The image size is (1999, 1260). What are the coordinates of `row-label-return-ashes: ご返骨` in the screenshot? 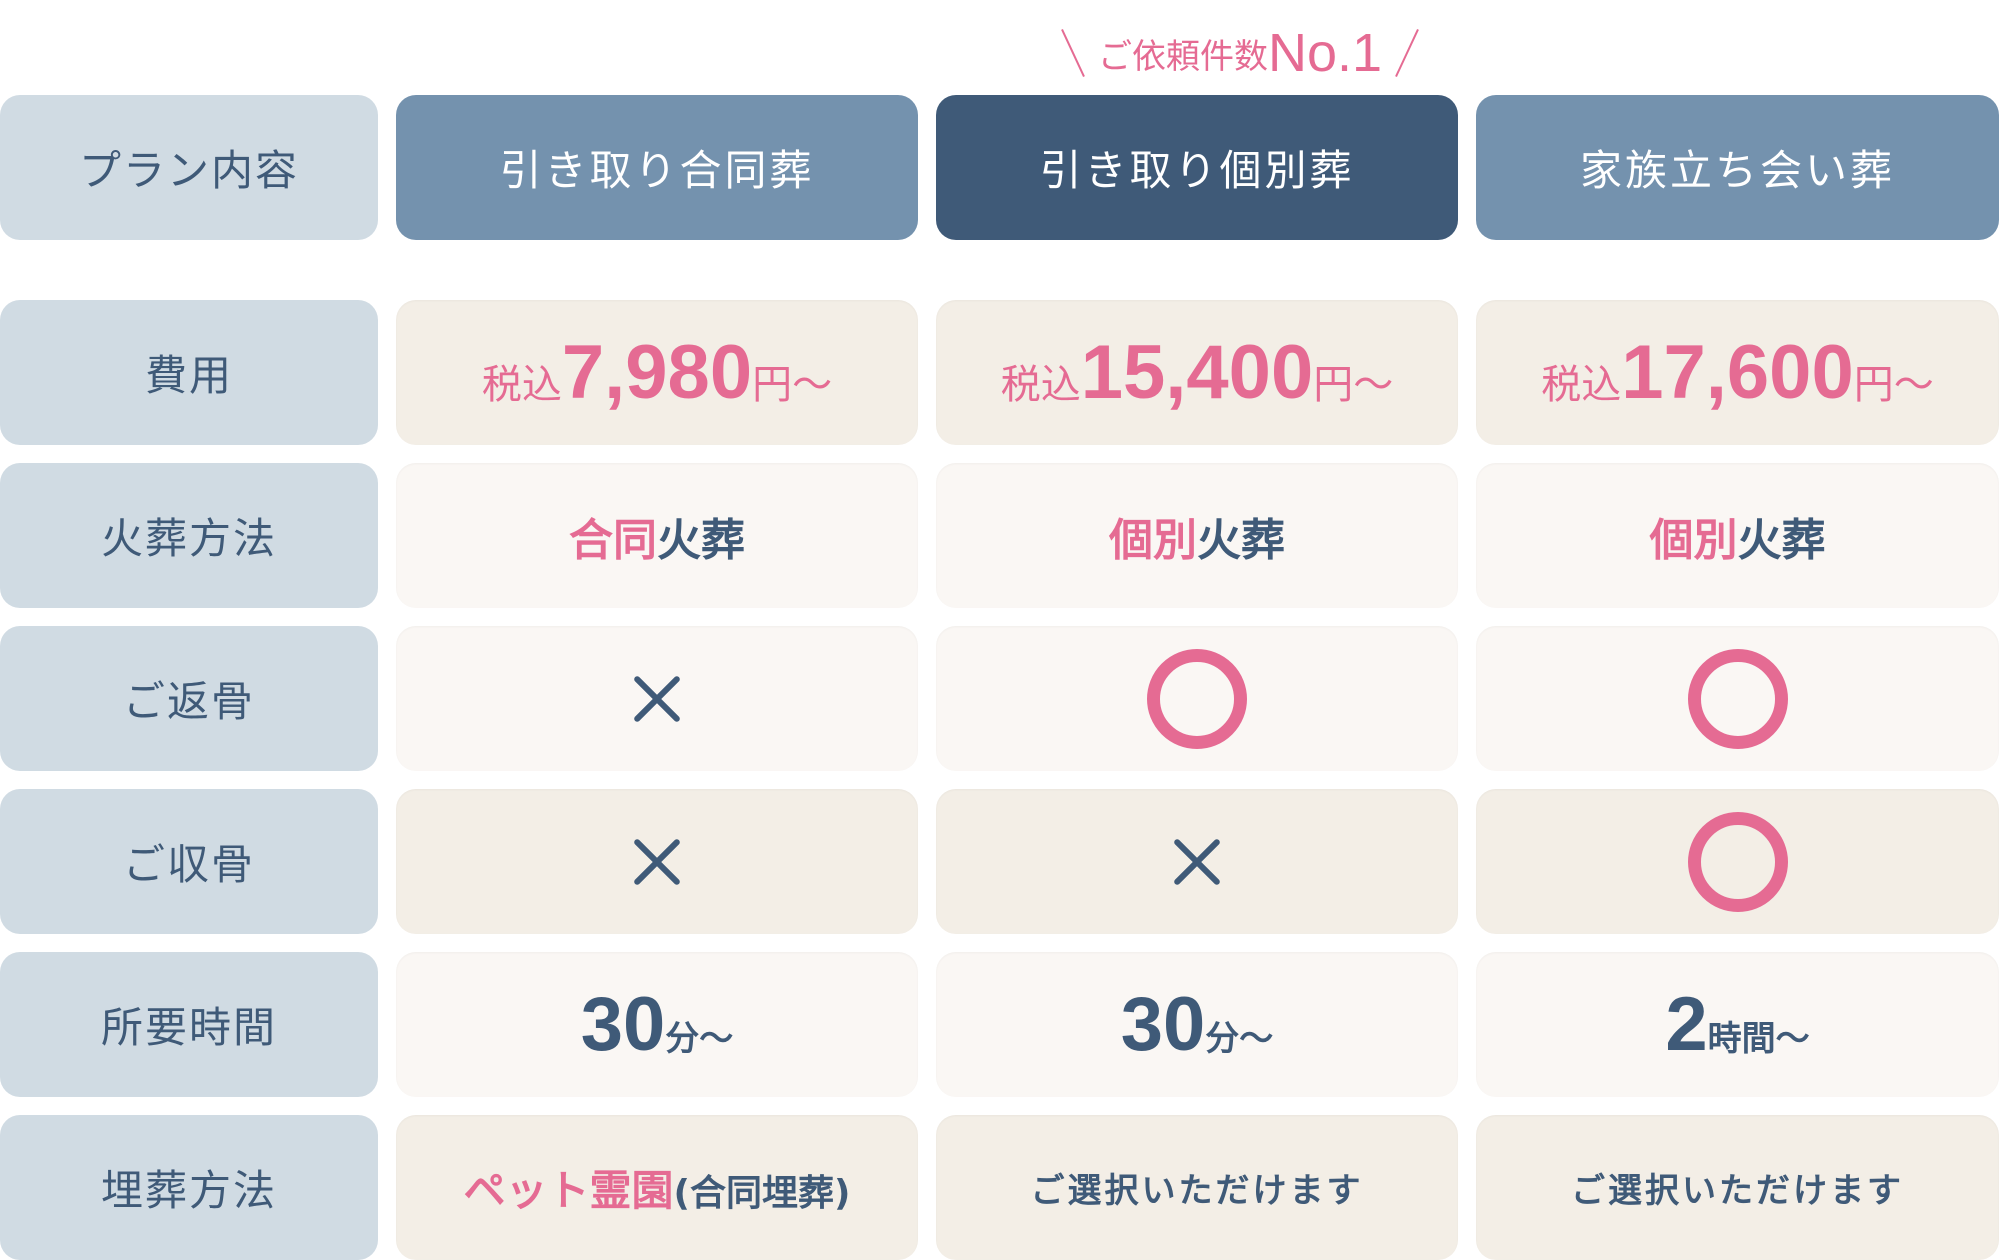 It's located at (189, 698).